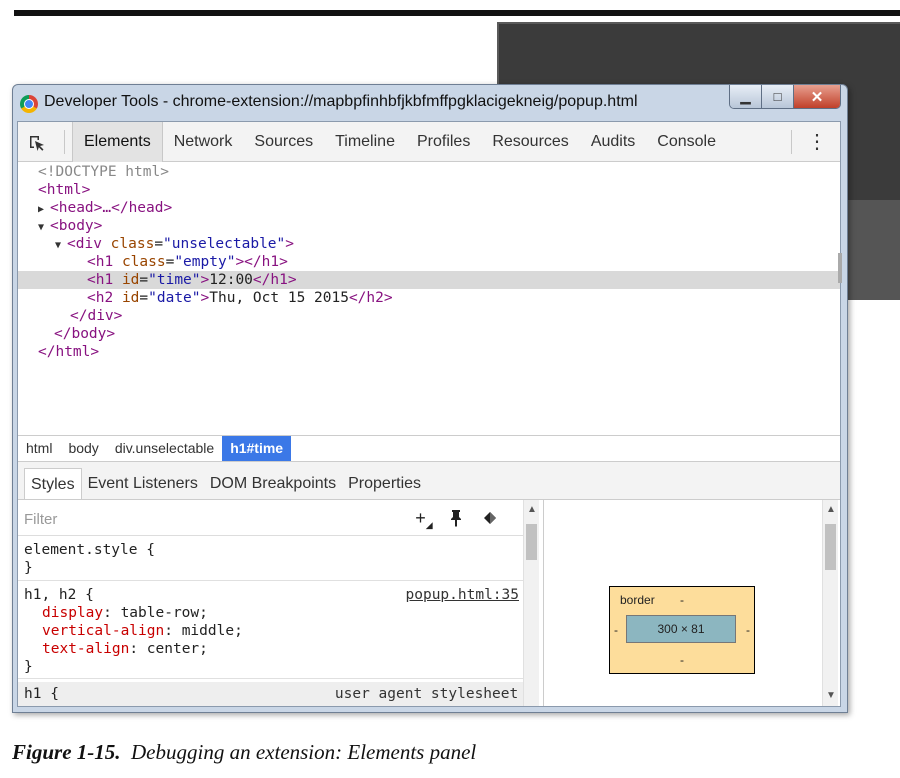  Describe the element at coordinates (304, 752) in the screenshot. I see `figure-caption-text: Debugging an extension: Elements panel` at that location.